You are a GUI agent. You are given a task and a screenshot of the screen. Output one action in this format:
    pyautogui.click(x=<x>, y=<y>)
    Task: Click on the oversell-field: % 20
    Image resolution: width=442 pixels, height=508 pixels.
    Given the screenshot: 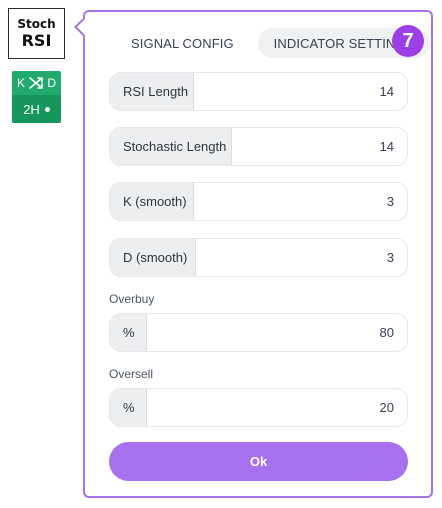 What is the action you would take?
    pyautogui.click(x=258, y=407)
    